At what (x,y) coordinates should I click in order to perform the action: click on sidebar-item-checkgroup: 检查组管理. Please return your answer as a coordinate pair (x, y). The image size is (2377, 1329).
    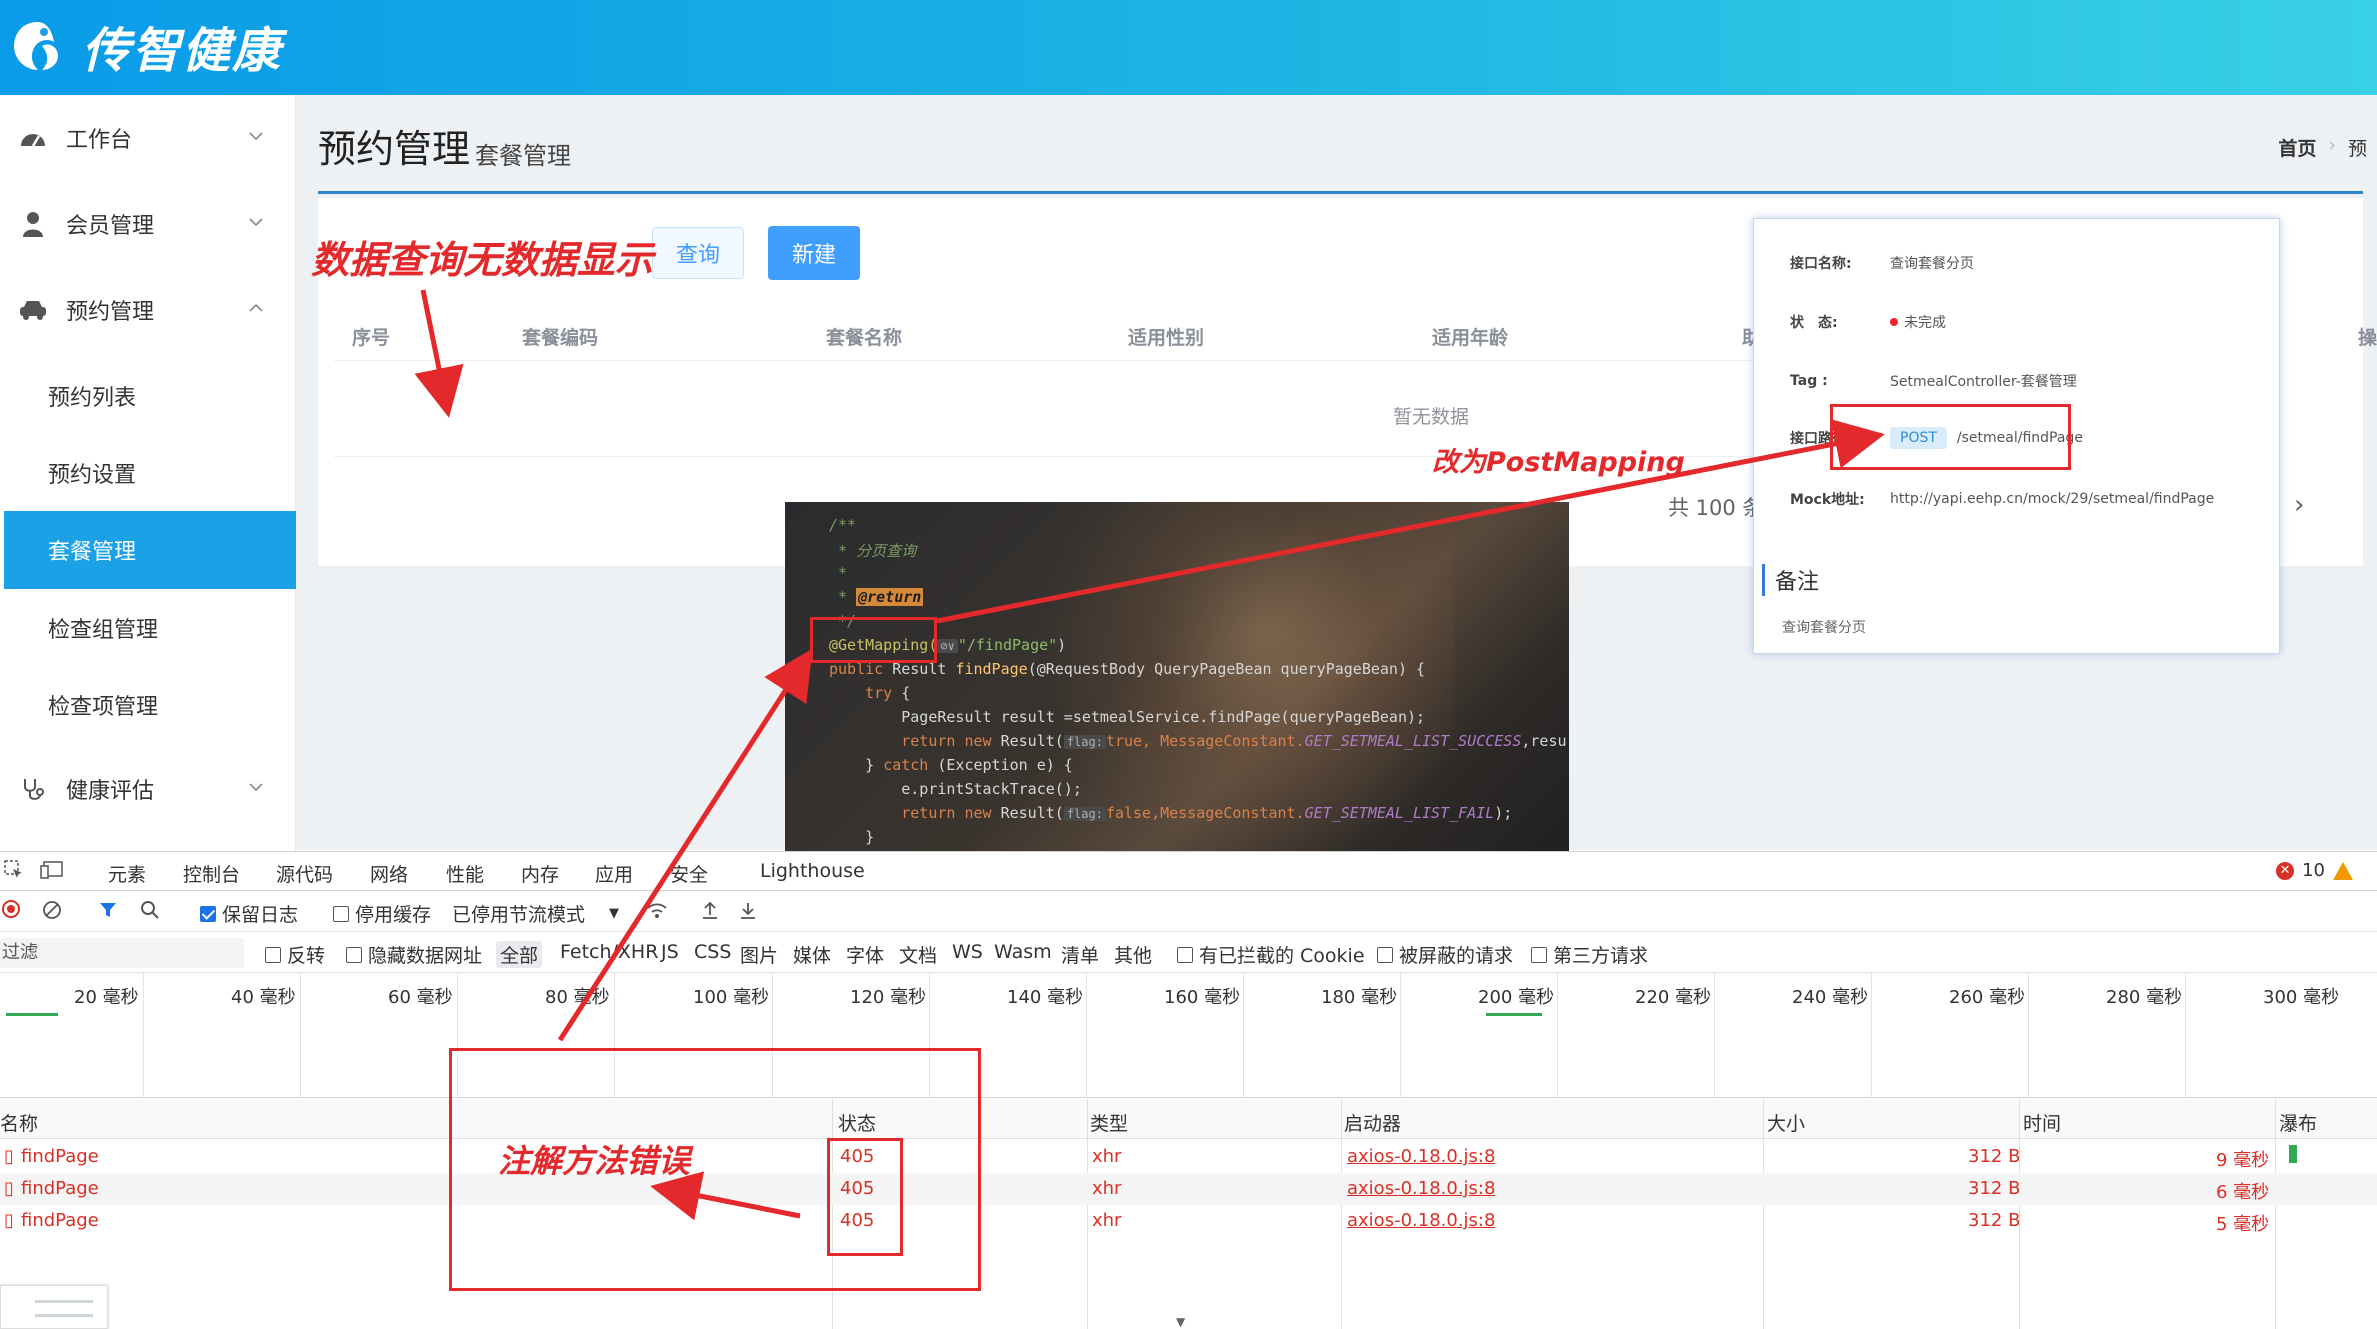
    Looking at the image, I should click on (150, 628).